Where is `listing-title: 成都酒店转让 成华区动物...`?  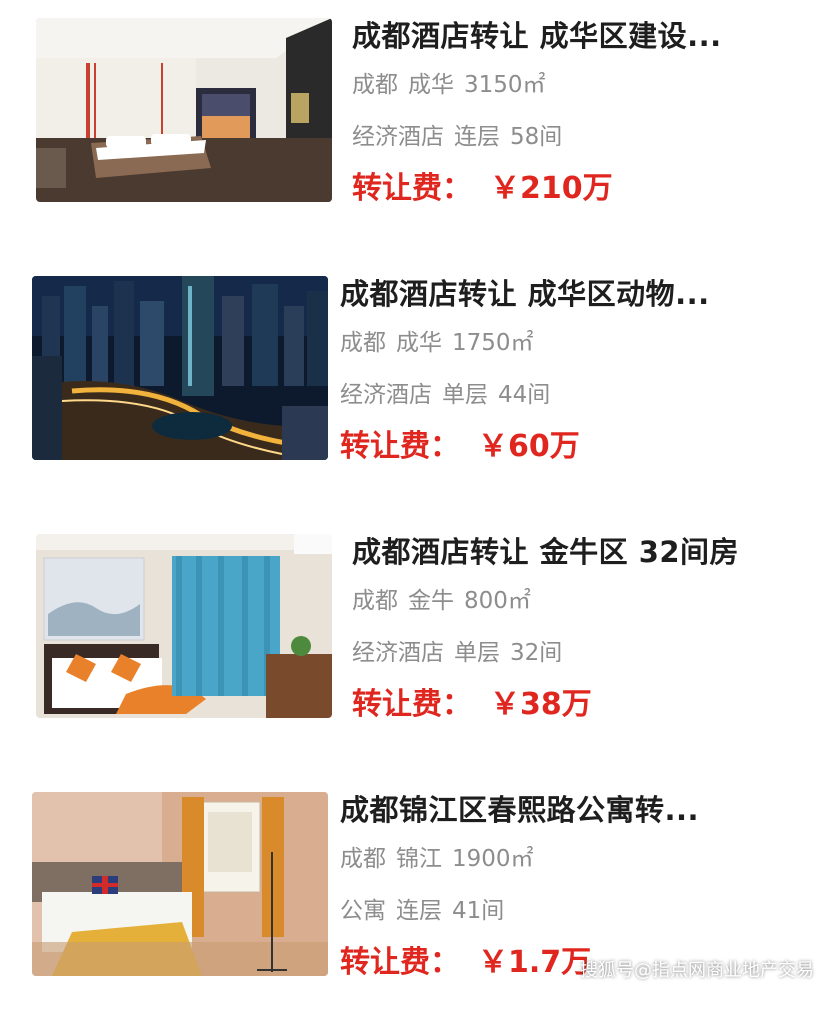
listing-title: 成都酒店转让 成华区动物... is located at coordinates (525, 294).